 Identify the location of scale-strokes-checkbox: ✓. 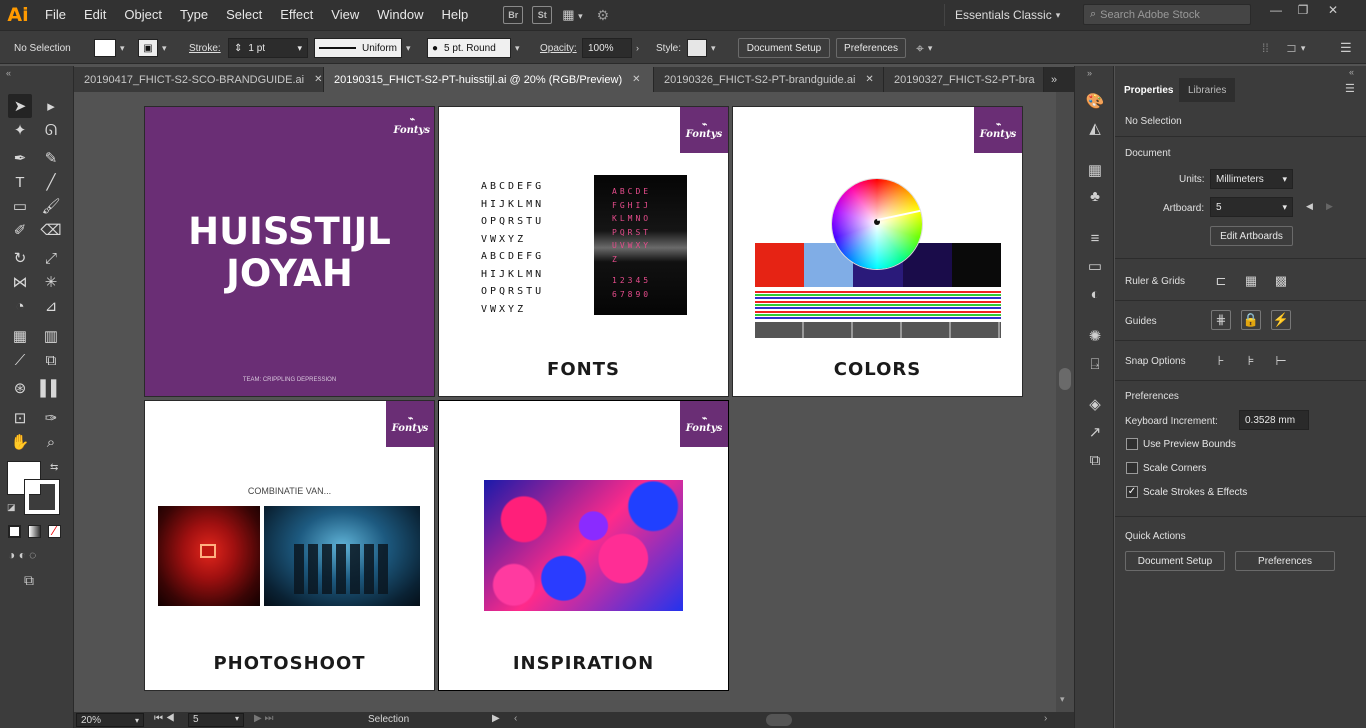
(1132, 492).